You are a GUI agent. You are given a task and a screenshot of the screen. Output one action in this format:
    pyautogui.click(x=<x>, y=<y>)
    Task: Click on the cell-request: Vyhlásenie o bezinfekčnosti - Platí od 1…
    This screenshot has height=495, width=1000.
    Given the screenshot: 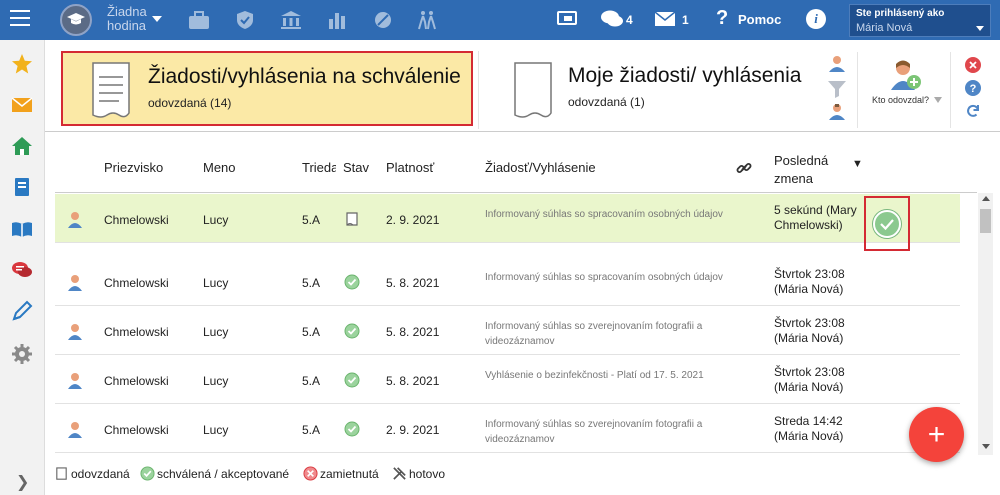 What is the action you would take?
    pyautogui.click(x=605, y=375)
    